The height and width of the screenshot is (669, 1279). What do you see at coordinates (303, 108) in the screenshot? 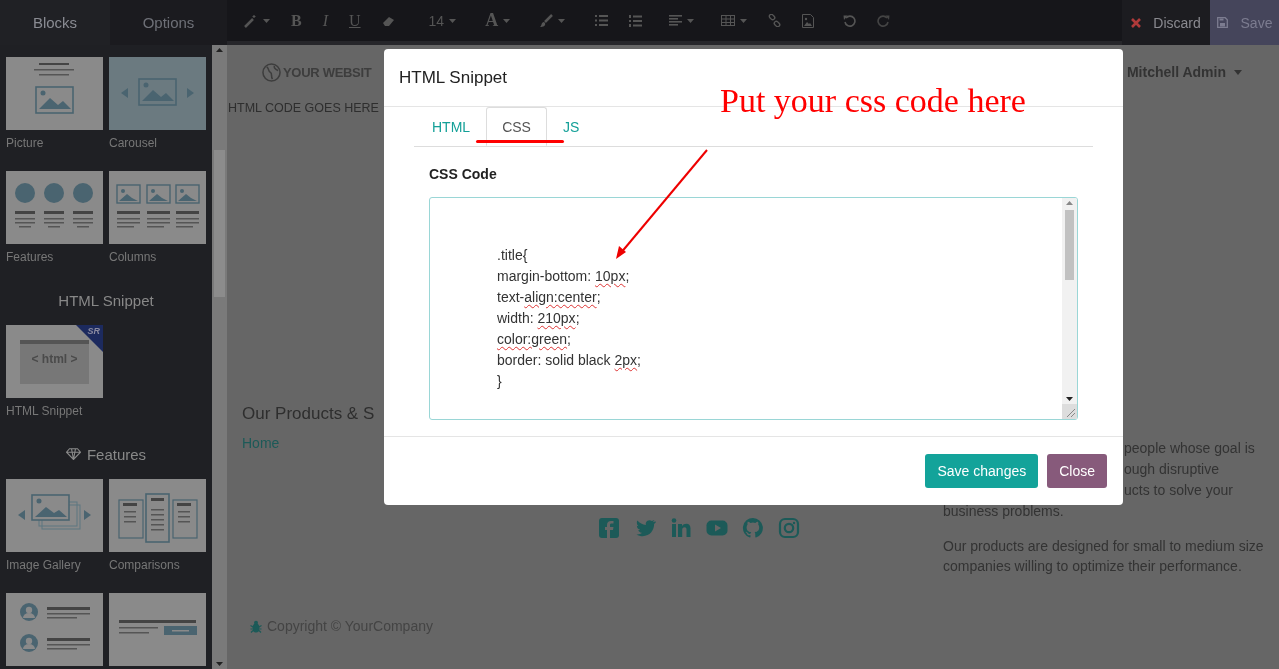
I see `snippet-text: HTML CODE GOES HERE` at bounding box center [303, 108].